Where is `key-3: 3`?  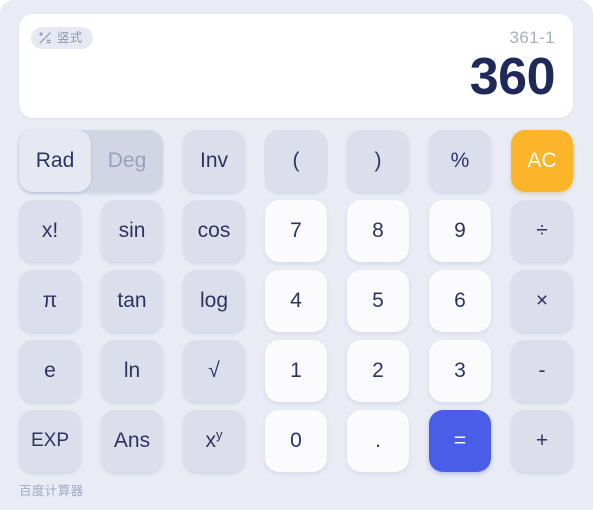
key-3: 3 is located at coordinates (460, 371).